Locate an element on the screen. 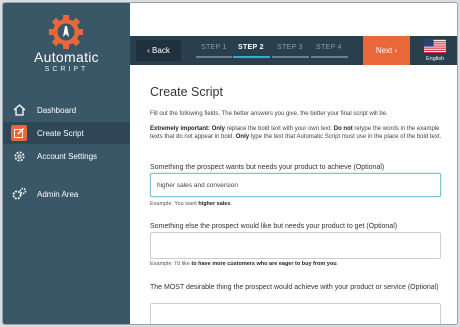  step-4-progress is located at coordinates (329, 57).